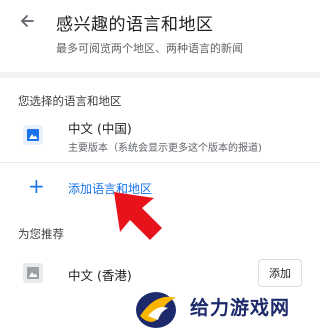 The height and width of the screenshot is (333, 320). What do you see at coordinates (156, 310) in the screenshot?
I see `watermark-logo` at bounding box center [156, 310].